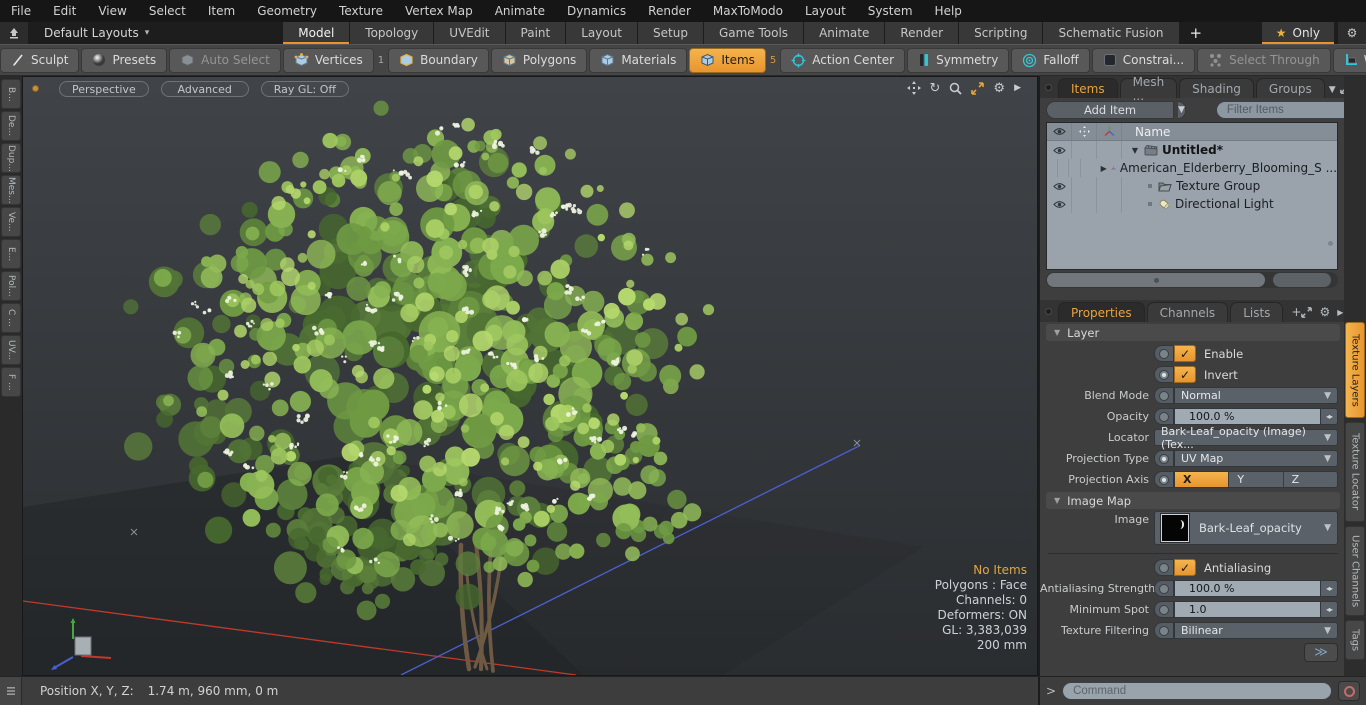 This screenshot has height=705, width=1366. What do you see at coordinates (1164, 609) in the screenshot?
I see `minimum-spot-channel-radio` at bounding box center [1164, 609].